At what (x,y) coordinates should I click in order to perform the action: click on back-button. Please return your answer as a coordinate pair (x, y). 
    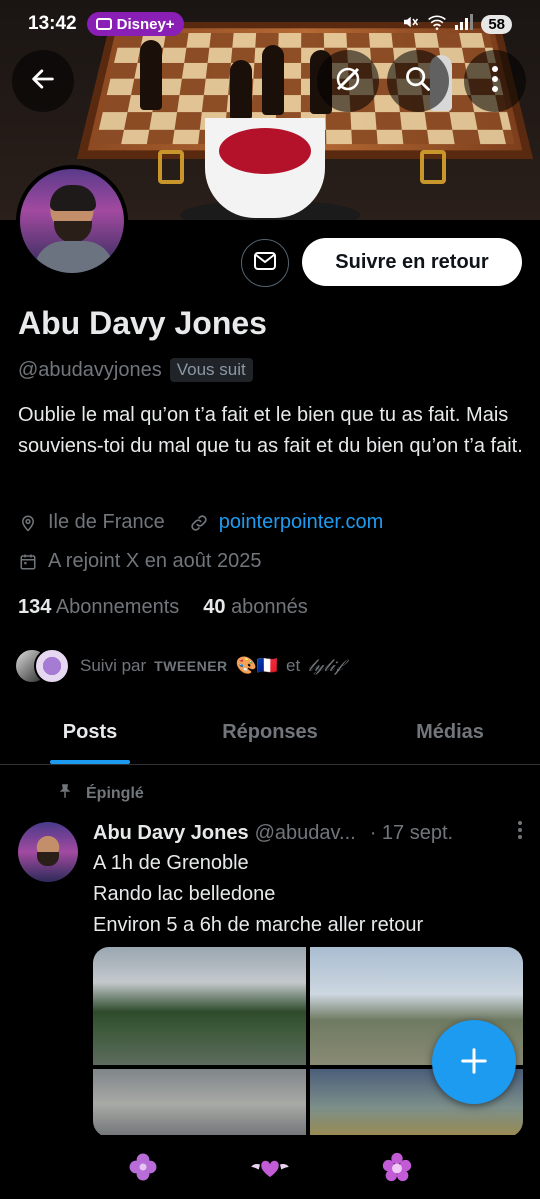
    Looking at the image, I should click on (43, 81).